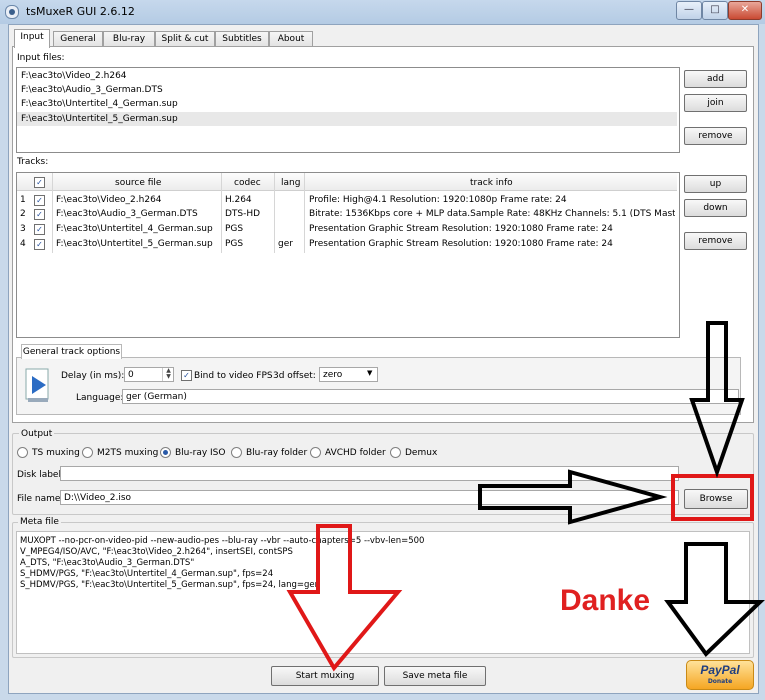  Describe the element at coordinates (573, 497) in the screenshot. I see `right-arrow-icon` at that location.